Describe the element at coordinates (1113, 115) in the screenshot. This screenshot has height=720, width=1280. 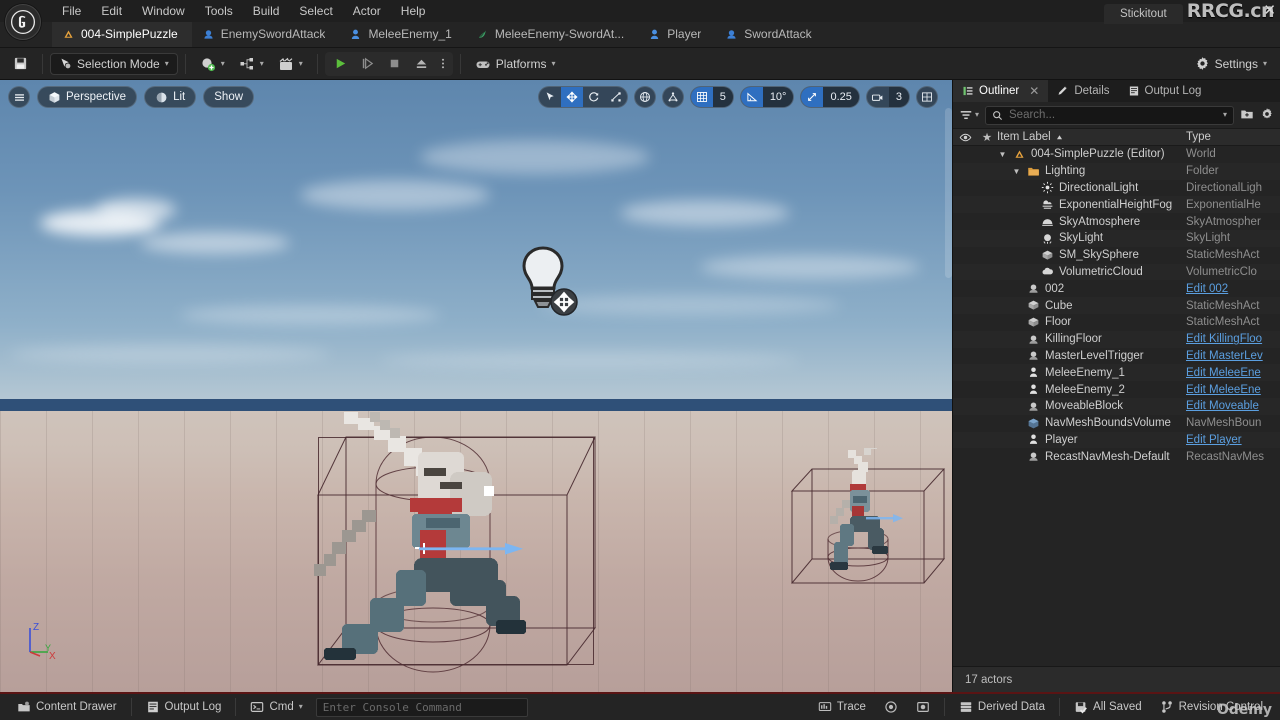
I see `search-input` at that location.